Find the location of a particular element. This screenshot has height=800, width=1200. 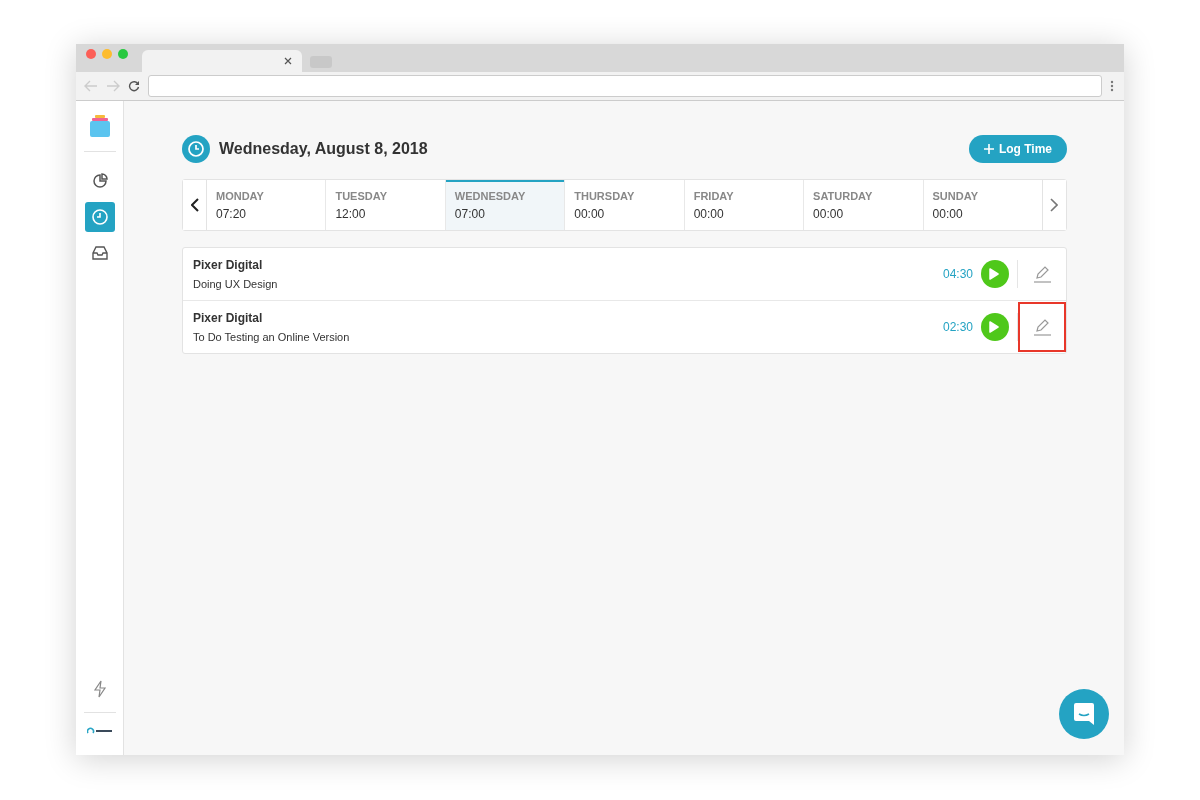

chat-bubble-icon is located at coordinates (1084, 714).